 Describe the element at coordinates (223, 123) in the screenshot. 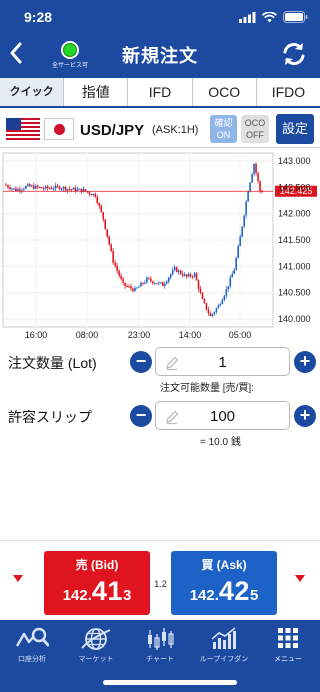

I see `confirm-toggle-label: 確認` at that location.